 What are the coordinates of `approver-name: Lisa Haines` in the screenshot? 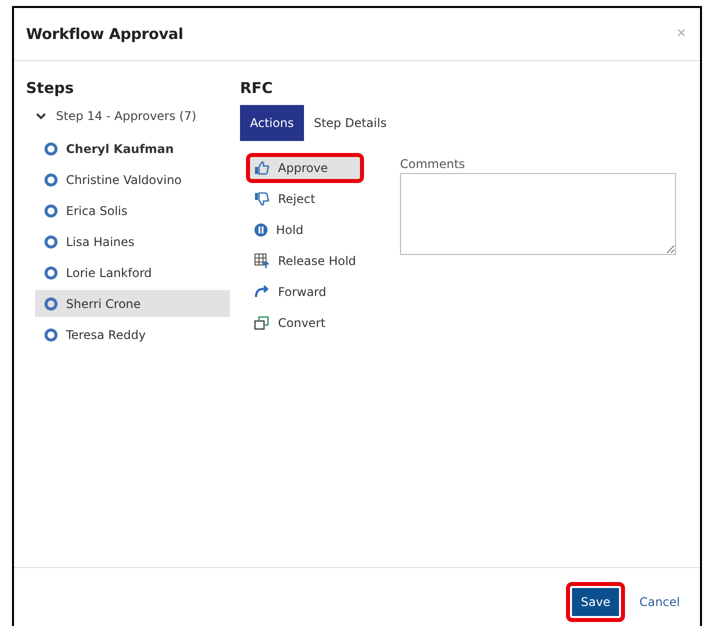 It's located at (100, 241).